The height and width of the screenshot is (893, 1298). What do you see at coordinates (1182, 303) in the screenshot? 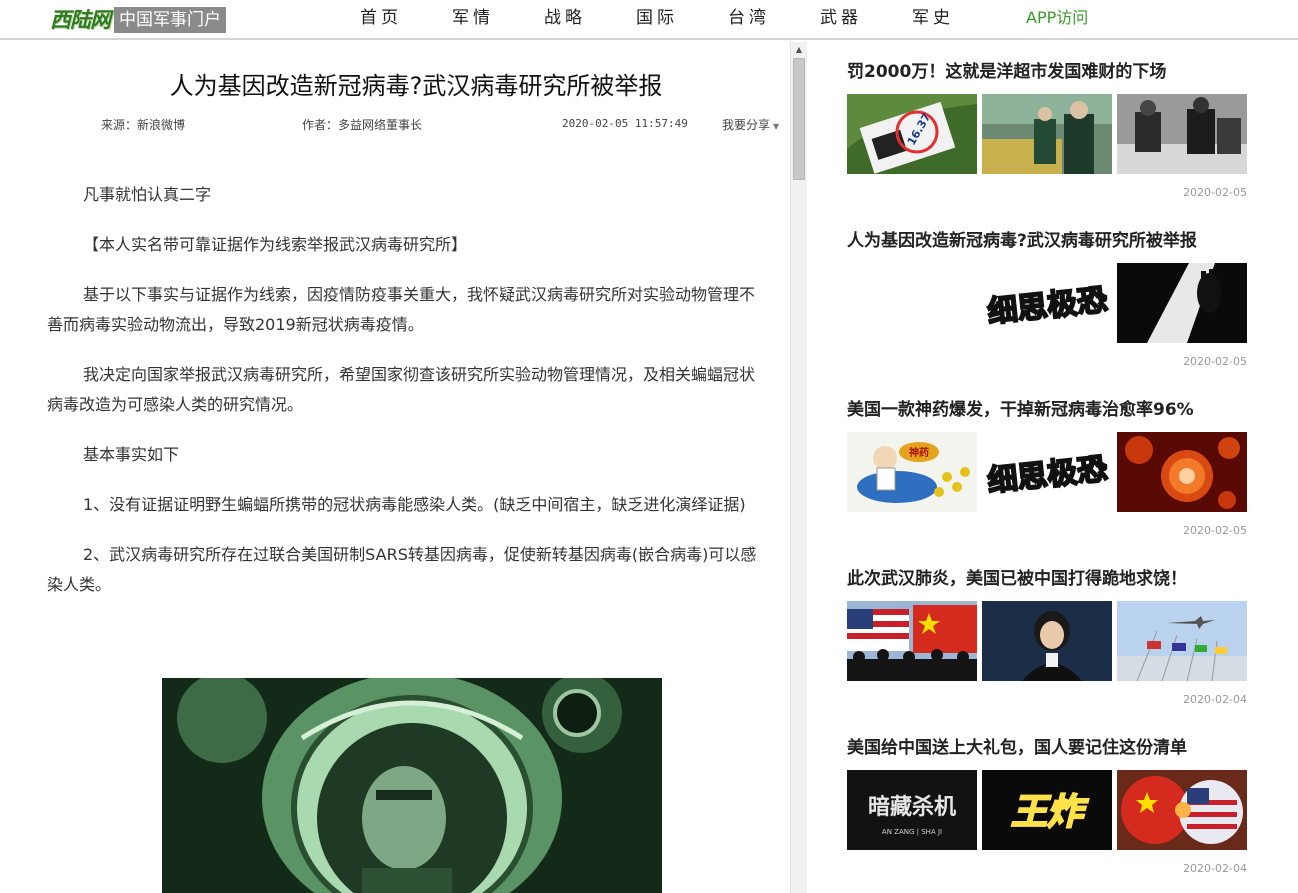
I see `thumb-shadow-hand` at bounding box center [1182, 303].